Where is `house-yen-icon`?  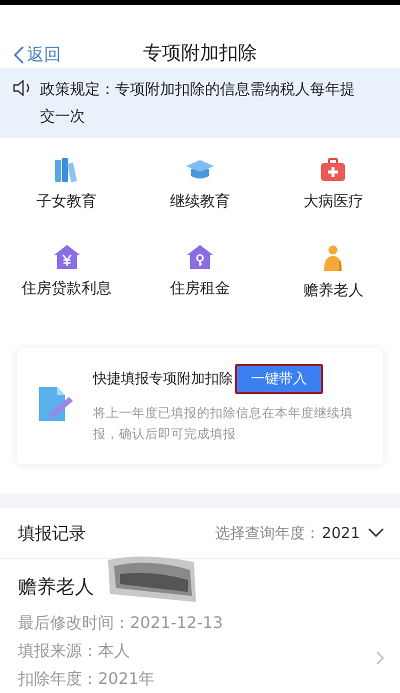
house-yen-icon is located at coordinates (67, 256).